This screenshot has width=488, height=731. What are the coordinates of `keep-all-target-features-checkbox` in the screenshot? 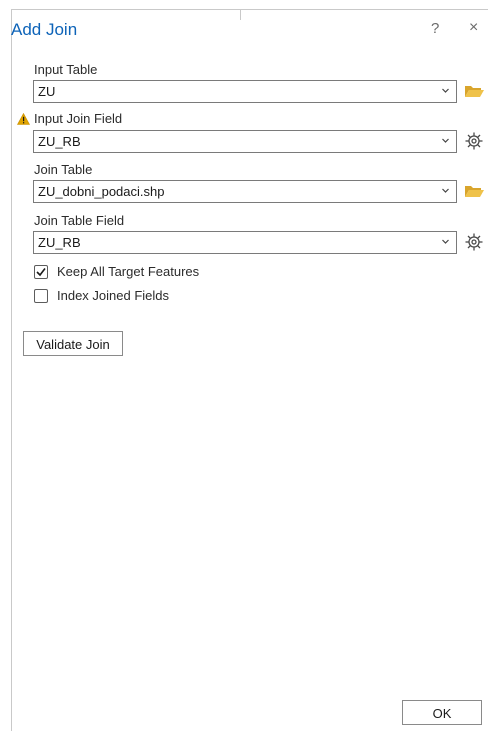 It's located at (41, 272).